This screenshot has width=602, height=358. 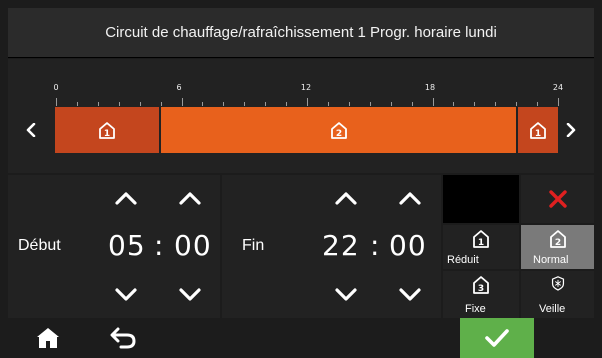 What do you see at coordinates (338, 134) in the screenshot?
I see `segment-mode-number: 2` at bounding box center [338, 134].